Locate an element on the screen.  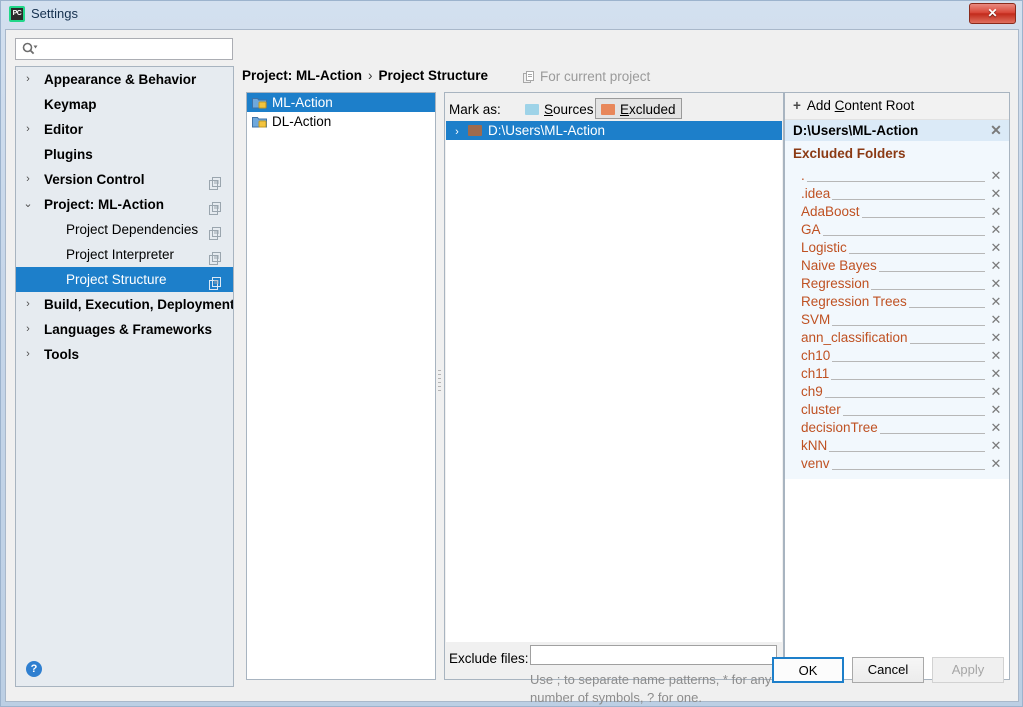
excluded-folder-name: cluster is located at coordinates (822, 409).